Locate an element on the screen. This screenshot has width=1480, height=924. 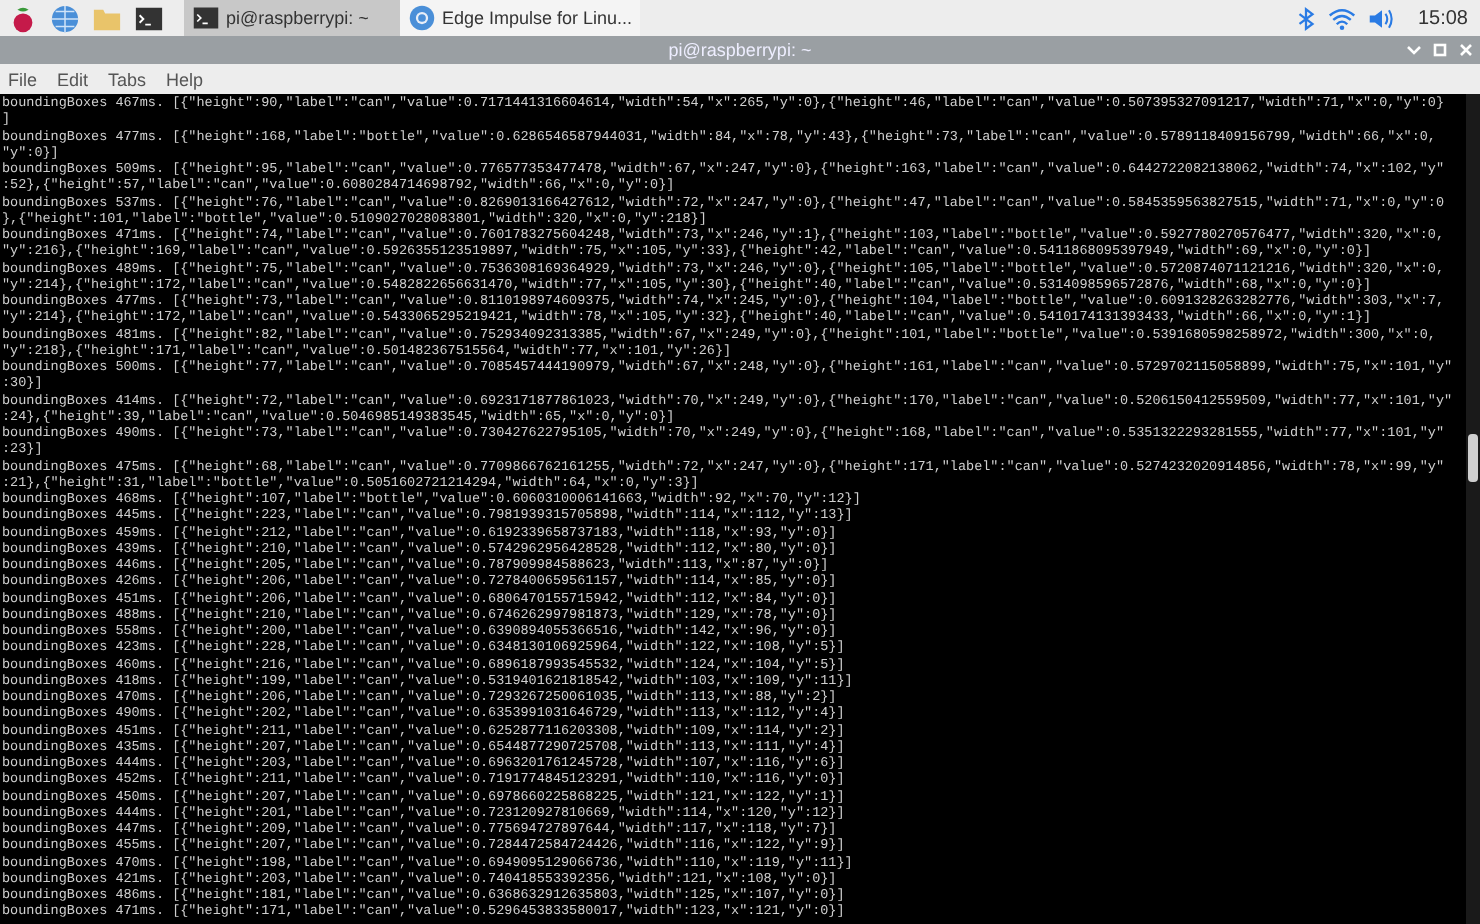
clock: 15:08 is located at coordinates (1442, 18).